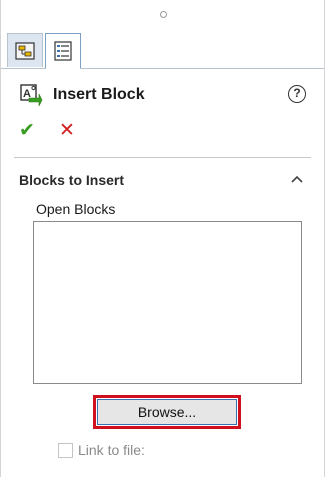  Describe the element at coordinates (99, 94) in the screenshot. I see `page-title: Insert Block` at that location.